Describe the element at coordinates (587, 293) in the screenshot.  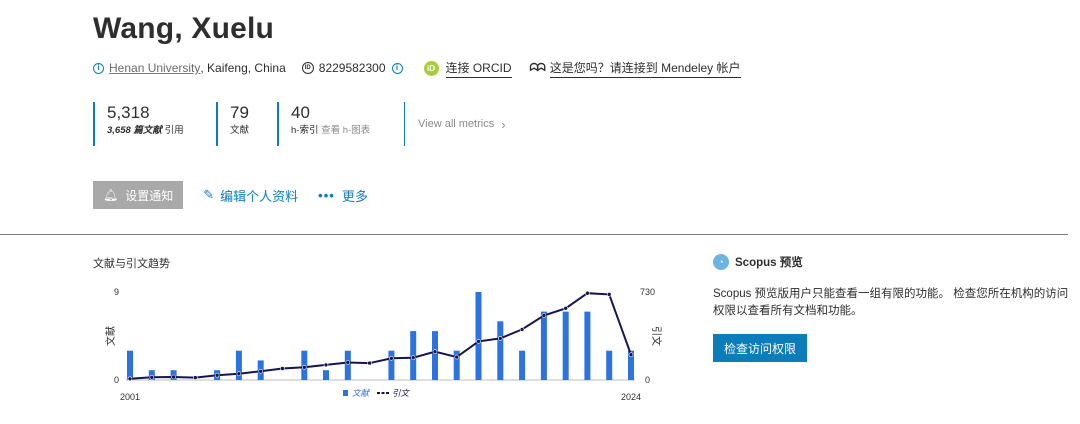
I see `citation-point-2022` at that location.